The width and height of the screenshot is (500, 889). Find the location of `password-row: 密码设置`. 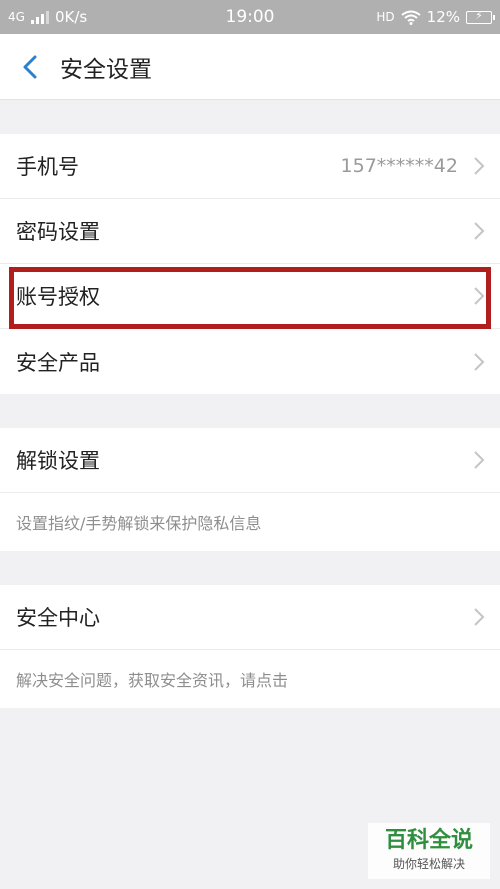

password-row: 密码设置 is located at coordinates (250, 231).